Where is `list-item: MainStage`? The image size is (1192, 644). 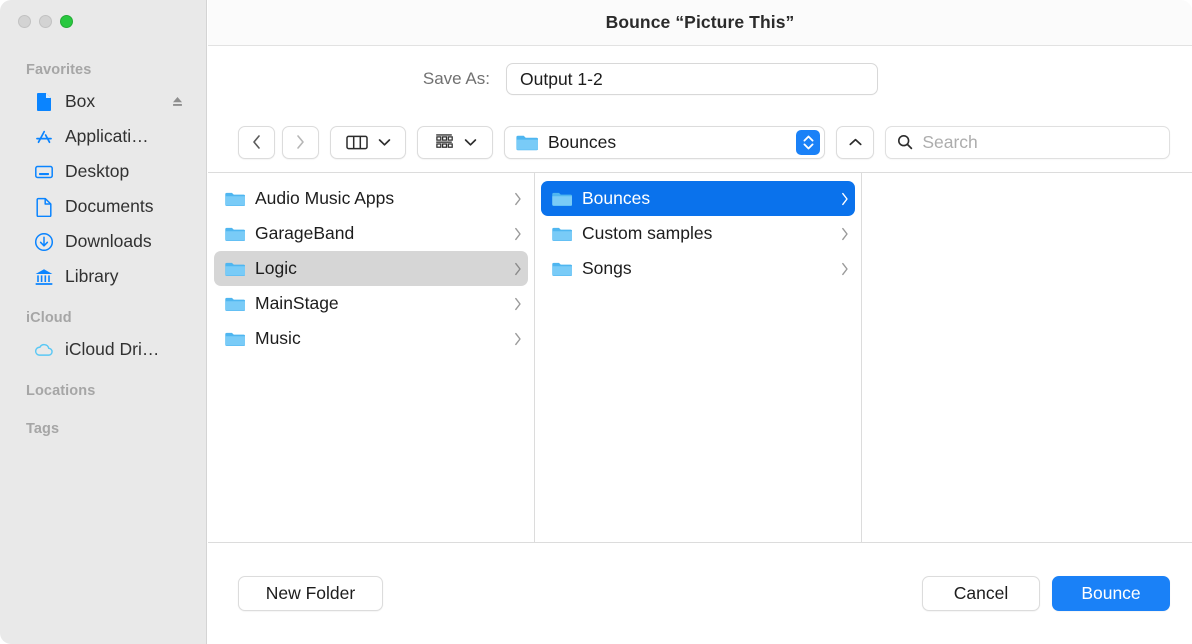
list-item: MainStage is located at coordinates (371, 303).